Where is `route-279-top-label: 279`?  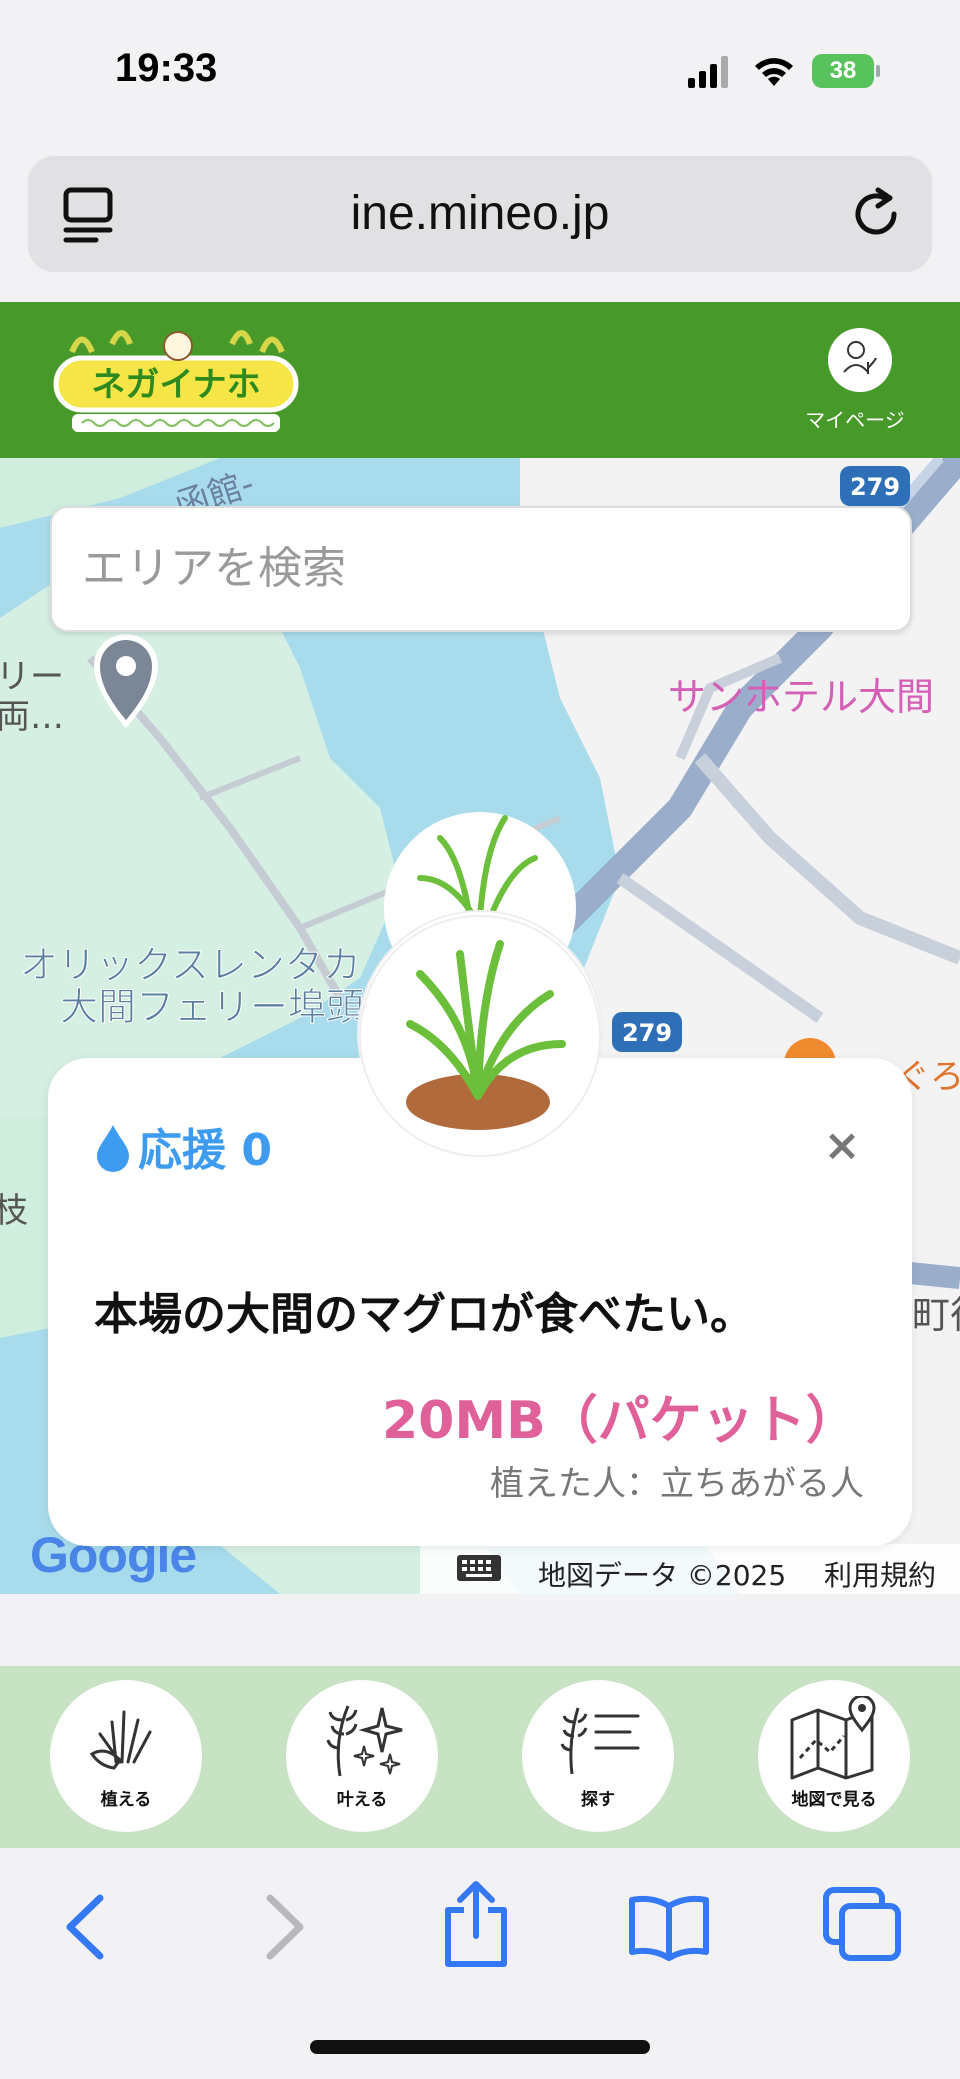
route-279-top-label: 279 is located at coordinates (875, 487).